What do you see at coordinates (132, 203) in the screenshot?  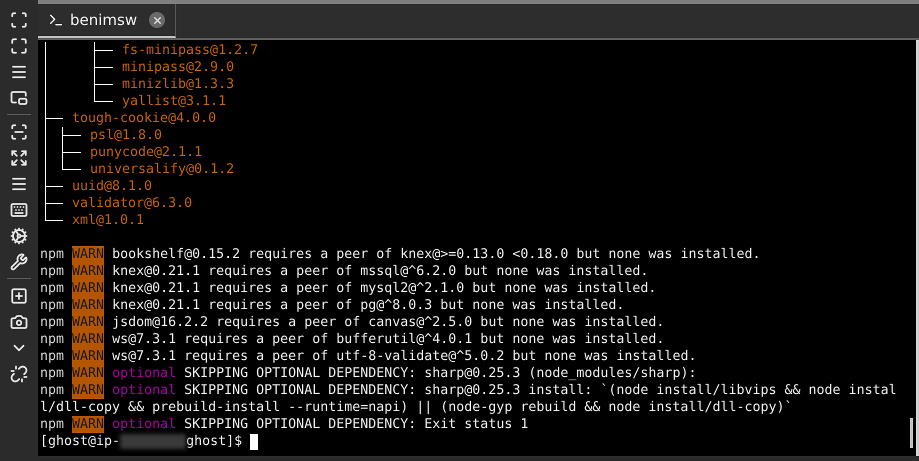 I see `package-entry: validator@6.3.0` at bounding box center [132, 203].